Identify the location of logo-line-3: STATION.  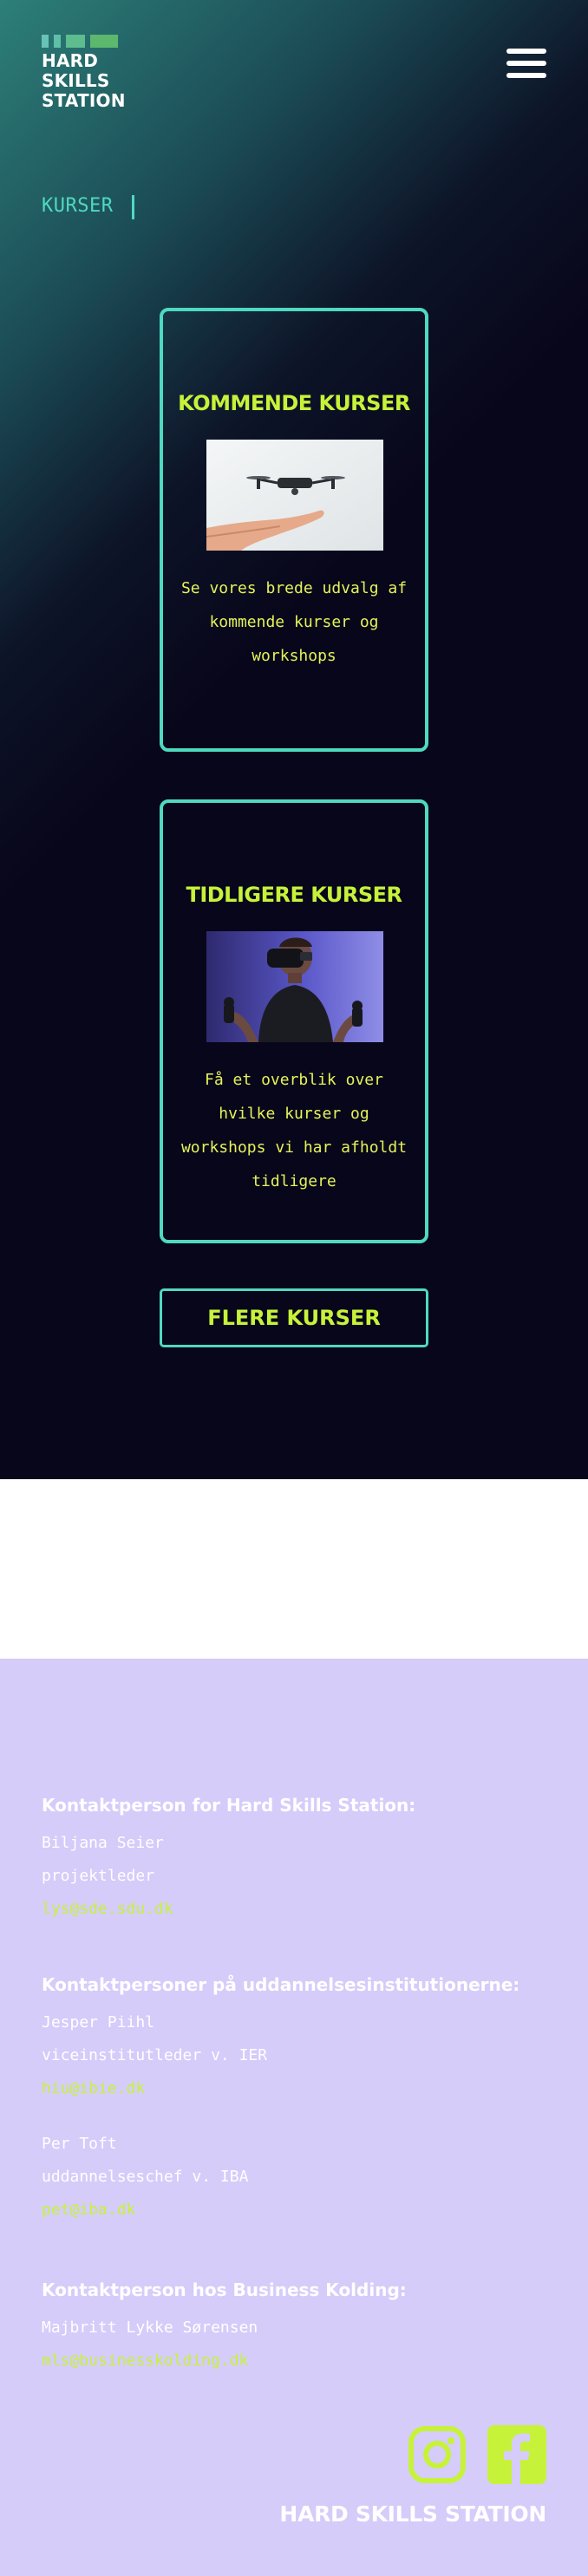
(84, 101).